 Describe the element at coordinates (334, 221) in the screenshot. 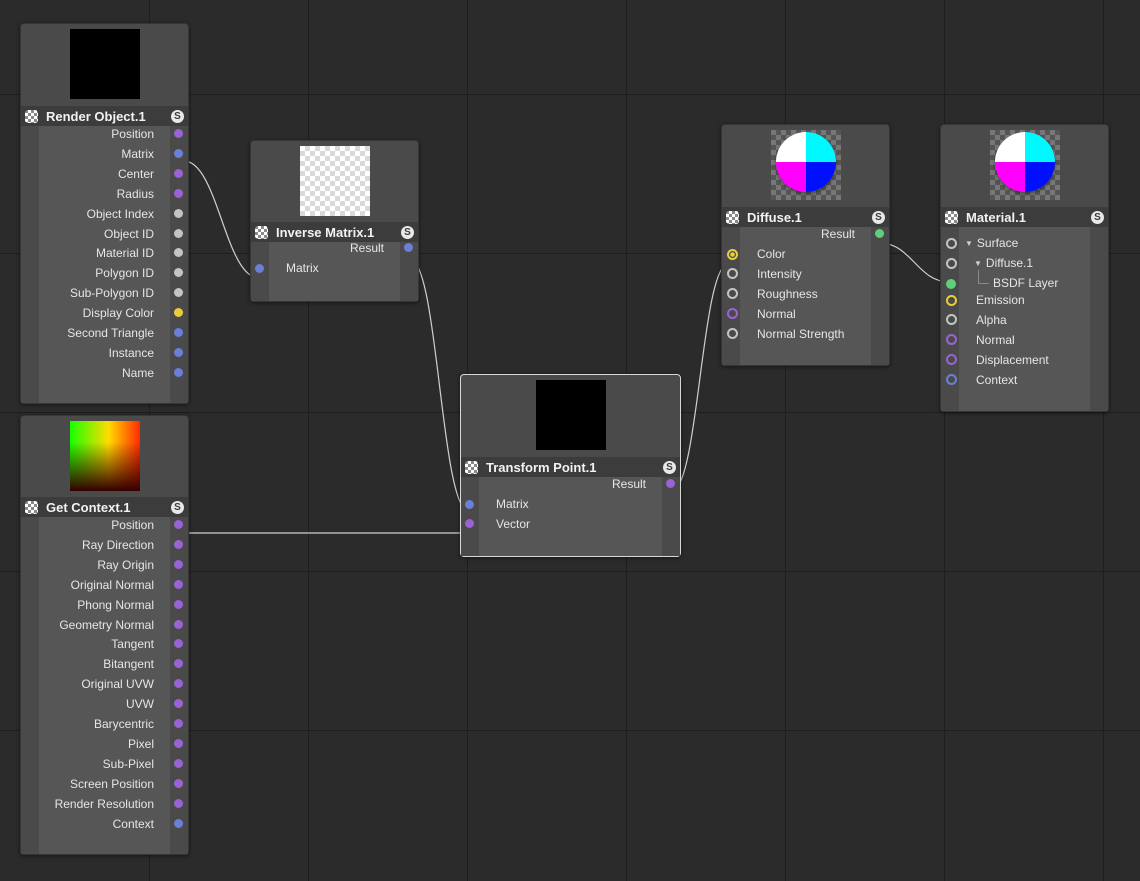

I see `node-inverse-matrix: Inverse Matrix.1 S Result Matrix` at that location.